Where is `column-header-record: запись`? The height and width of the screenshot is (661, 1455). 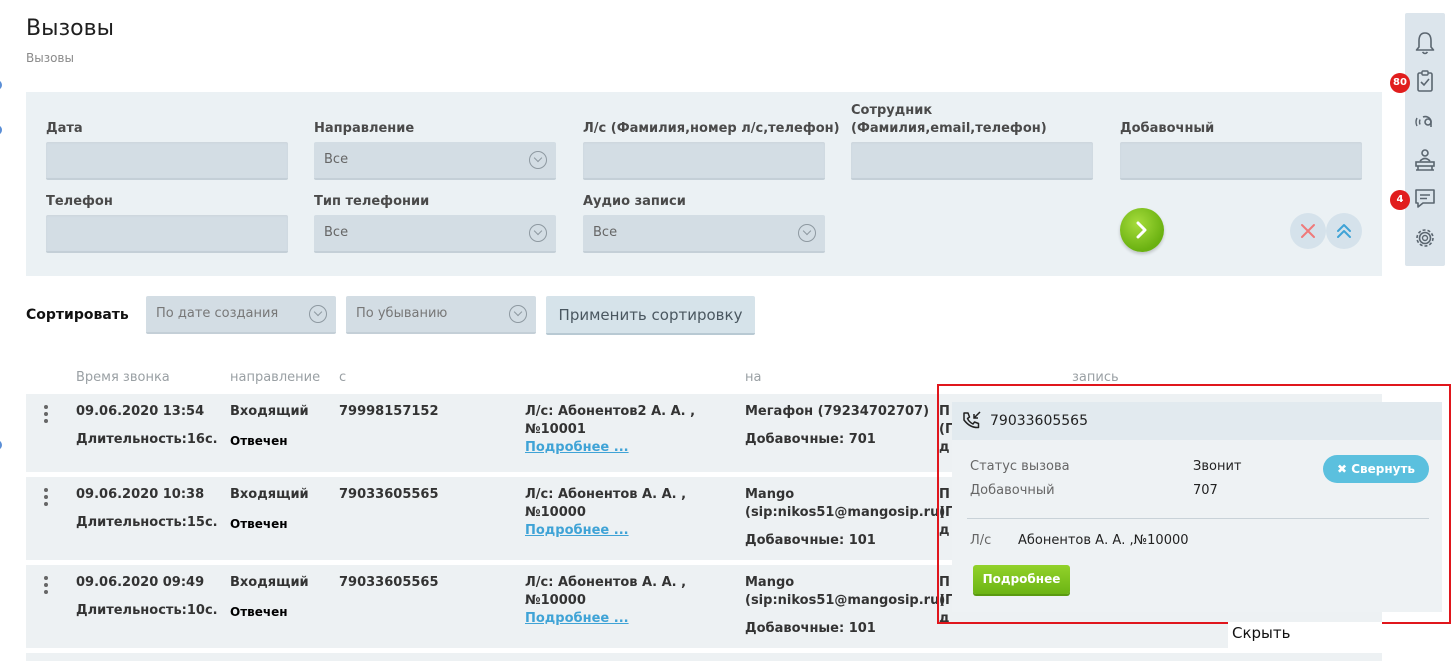
column-header-record: запись is located at coordinates (1095, 377).